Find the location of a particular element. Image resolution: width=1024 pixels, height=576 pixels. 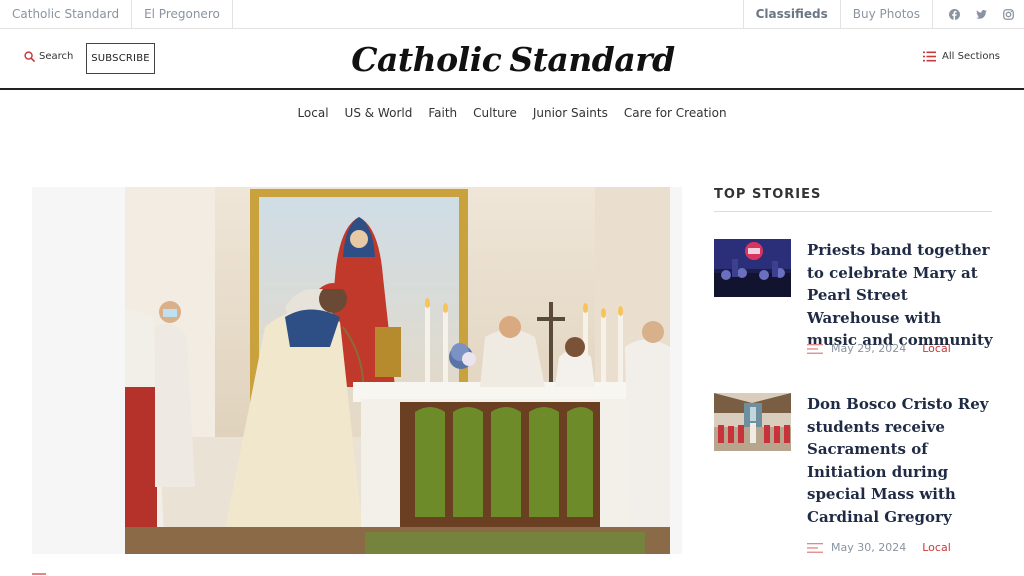

nav-item-local: Local is located at coordinates (312, 115).